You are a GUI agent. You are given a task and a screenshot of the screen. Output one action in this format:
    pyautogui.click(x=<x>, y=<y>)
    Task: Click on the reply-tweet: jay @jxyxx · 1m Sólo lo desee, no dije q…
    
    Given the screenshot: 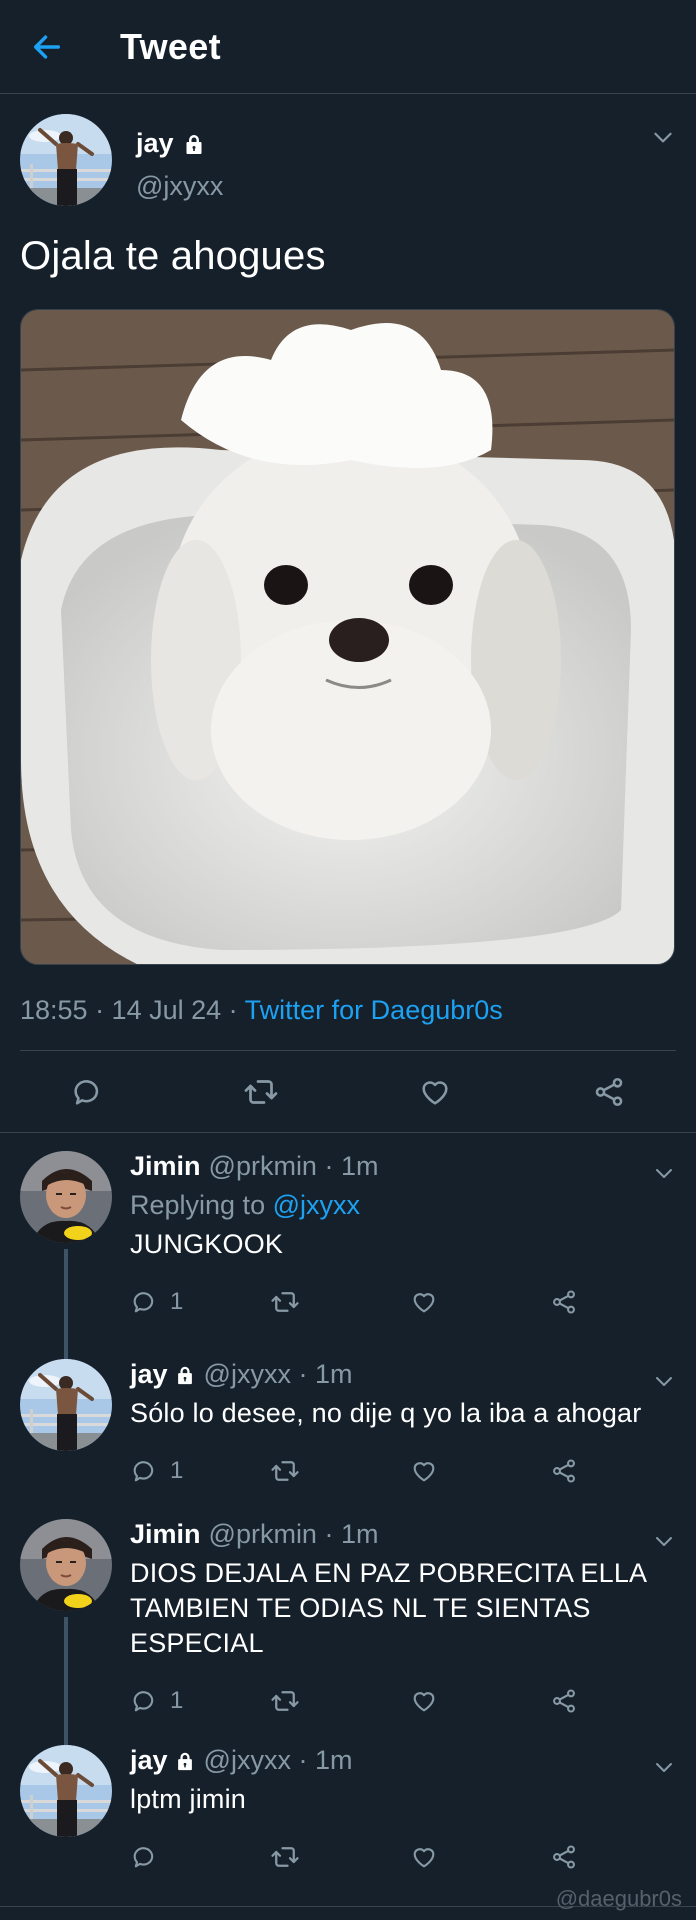 What is the action you would take?
    pyautogui.click(x=348, y=1421)
    